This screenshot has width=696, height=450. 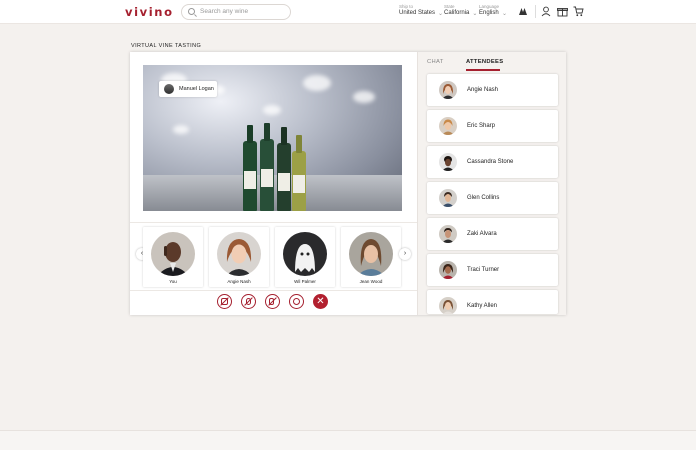 I want to click on state-selector: State California ⌄, so click(x=460, y=10).